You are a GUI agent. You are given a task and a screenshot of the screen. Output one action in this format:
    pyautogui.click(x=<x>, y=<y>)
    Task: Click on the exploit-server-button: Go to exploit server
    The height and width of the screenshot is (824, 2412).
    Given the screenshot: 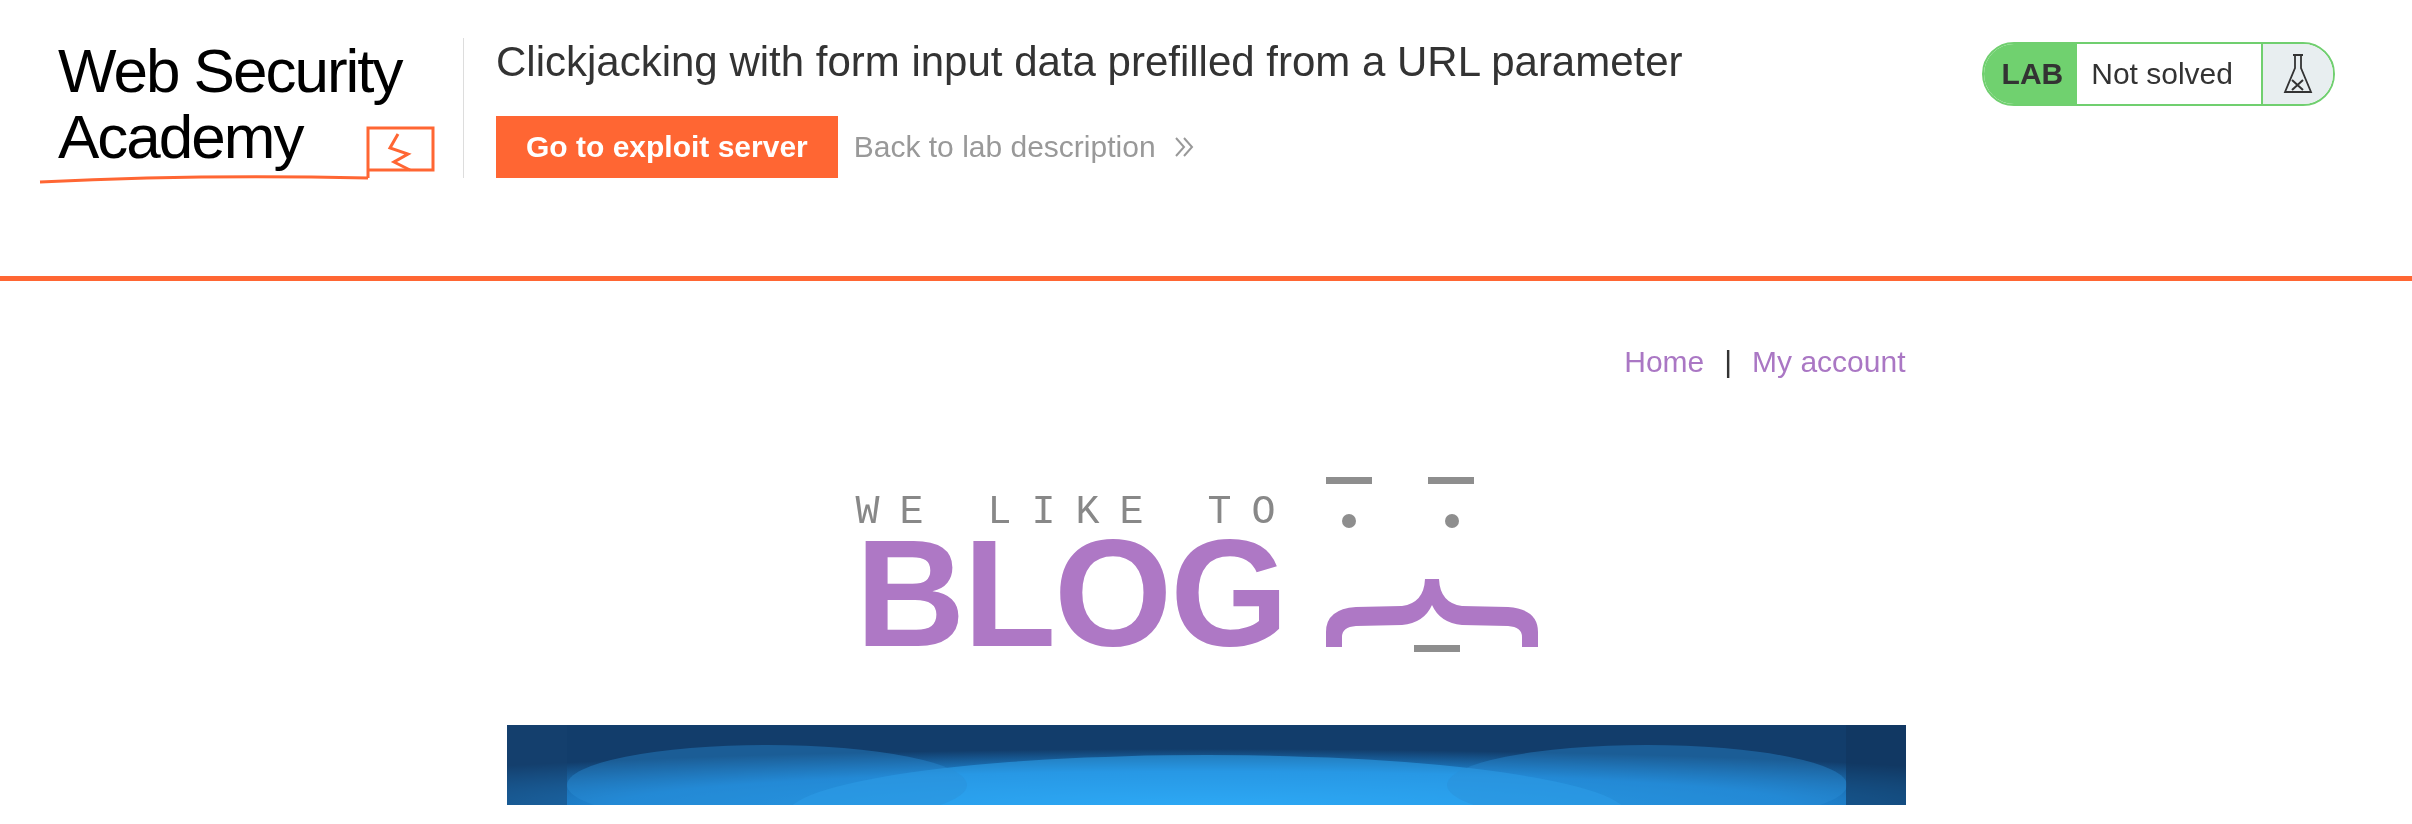 What is the action you would take?
    pyautogui.click(x=667, y=147)
    